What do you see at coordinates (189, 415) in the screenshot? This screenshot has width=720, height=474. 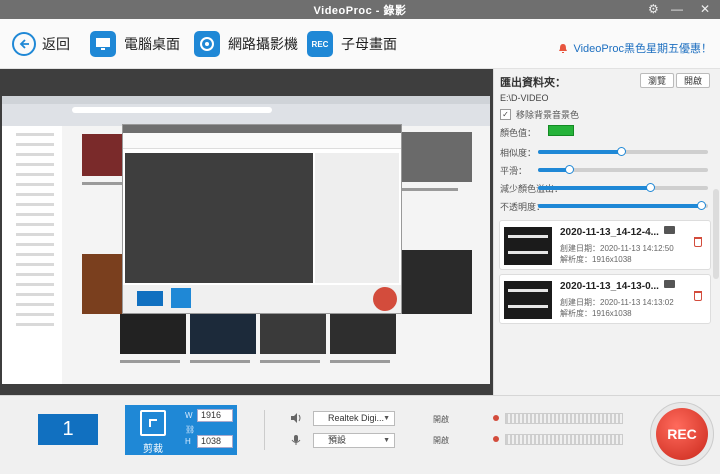 I see `width-label: W` at bounding box center [189, 415].